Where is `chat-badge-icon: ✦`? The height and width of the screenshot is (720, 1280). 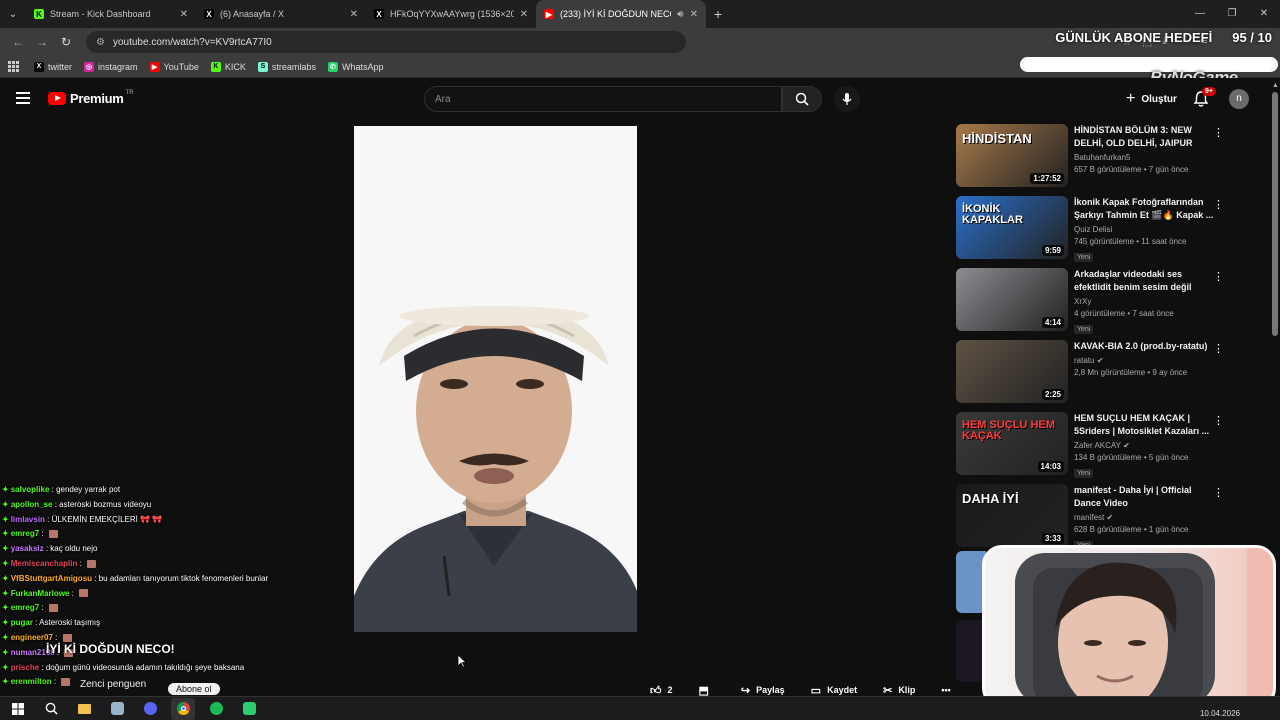
chat-badge-icon: ✦ is located at coordinates (5, 549).